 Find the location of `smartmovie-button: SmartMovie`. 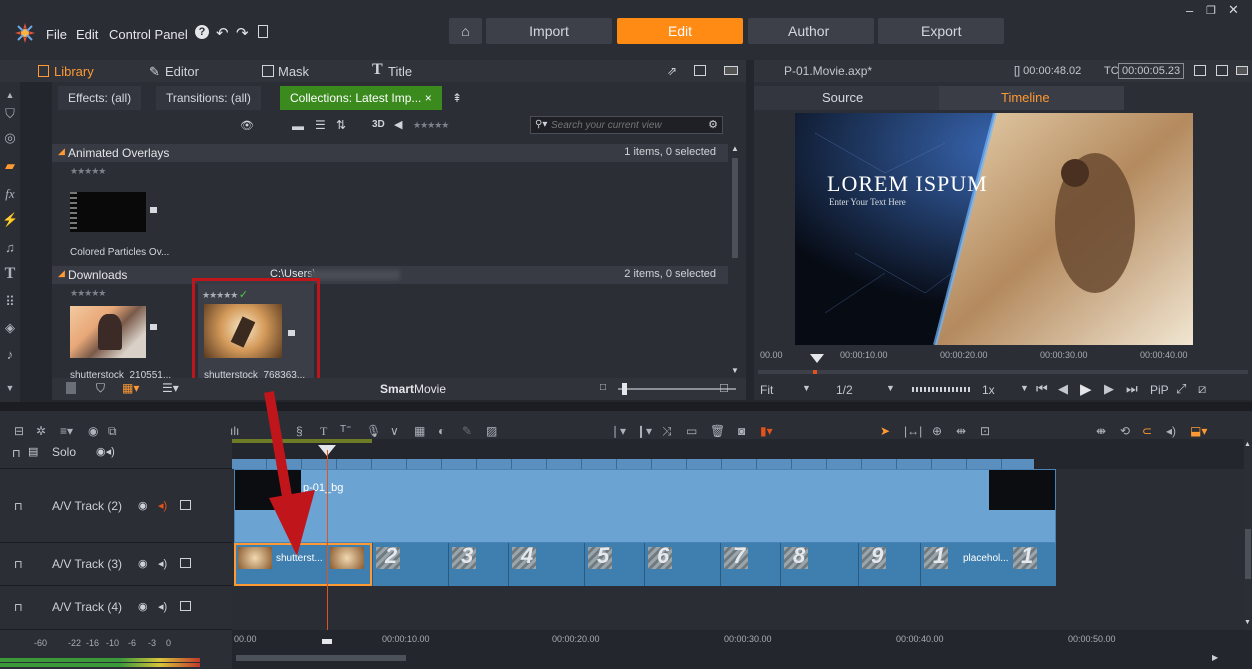

smartmovie-button: SmartMovie is located at coordinates (413, 389).